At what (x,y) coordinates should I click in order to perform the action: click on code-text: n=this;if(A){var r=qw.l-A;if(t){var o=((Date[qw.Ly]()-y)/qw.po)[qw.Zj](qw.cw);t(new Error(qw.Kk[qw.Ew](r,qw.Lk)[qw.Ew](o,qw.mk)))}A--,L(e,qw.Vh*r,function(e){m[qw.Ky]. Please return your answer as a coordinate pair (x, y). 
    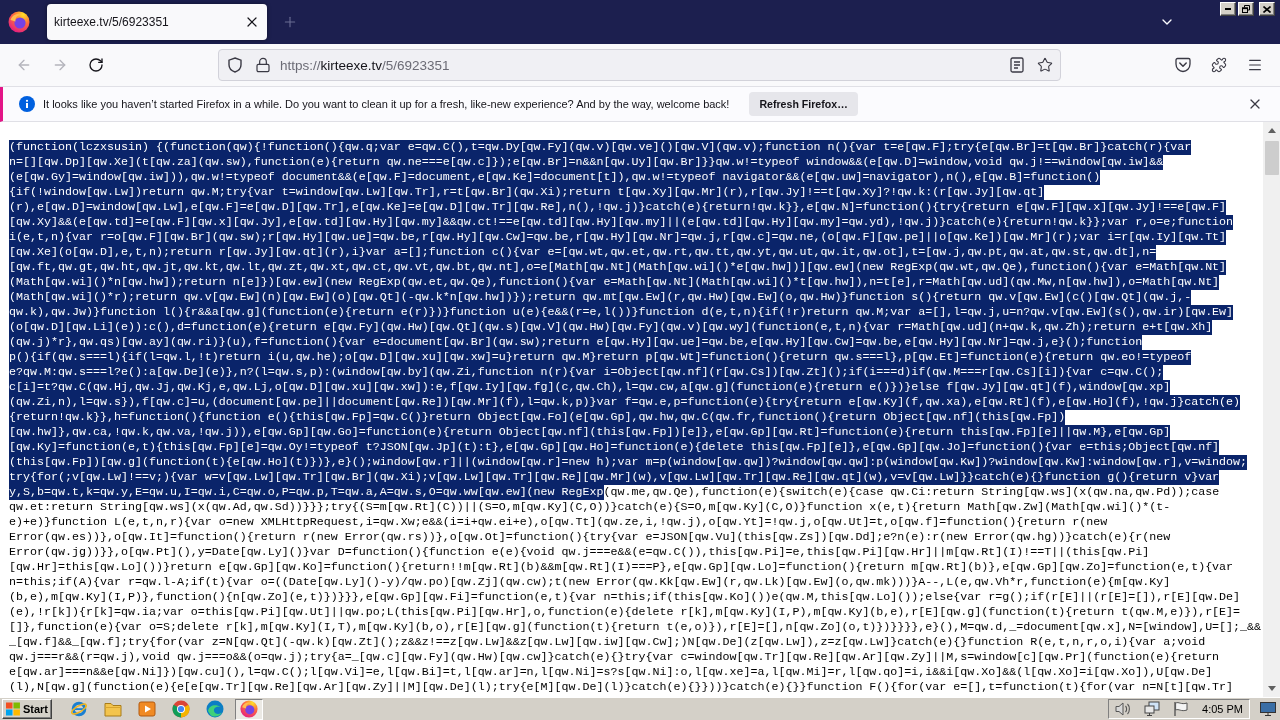
    Looking at the image, I should click on (590, 582).